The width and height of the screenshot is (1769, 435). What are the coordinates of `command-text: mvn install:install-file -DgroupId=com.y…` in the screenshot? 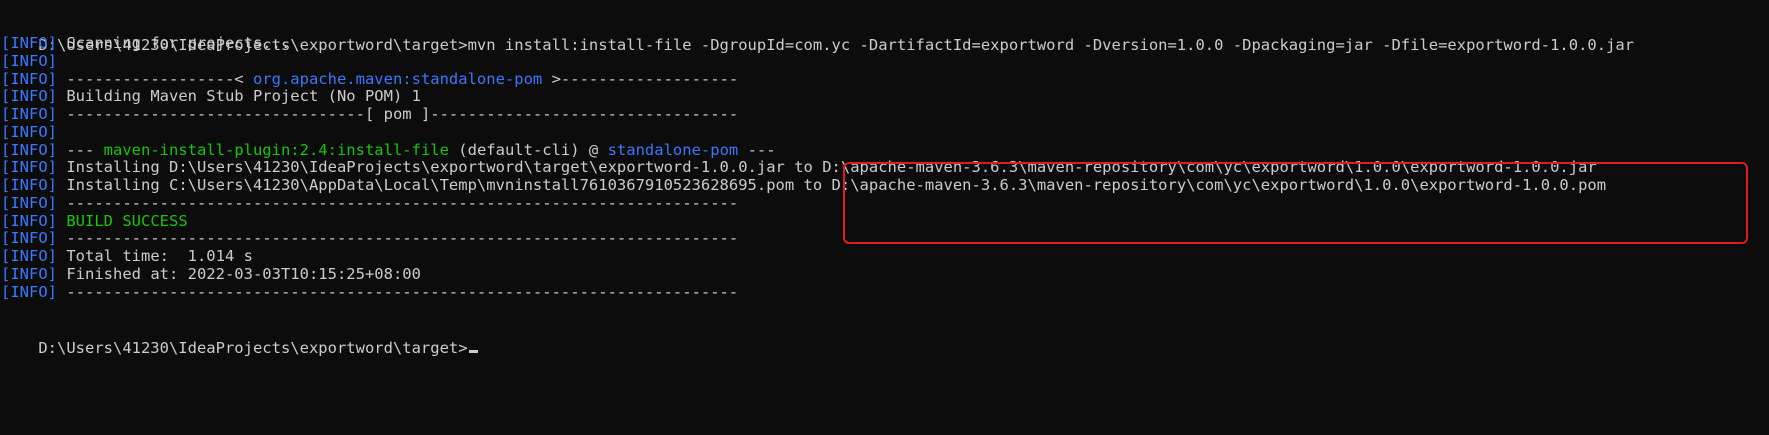 It's located at (1051, 45).